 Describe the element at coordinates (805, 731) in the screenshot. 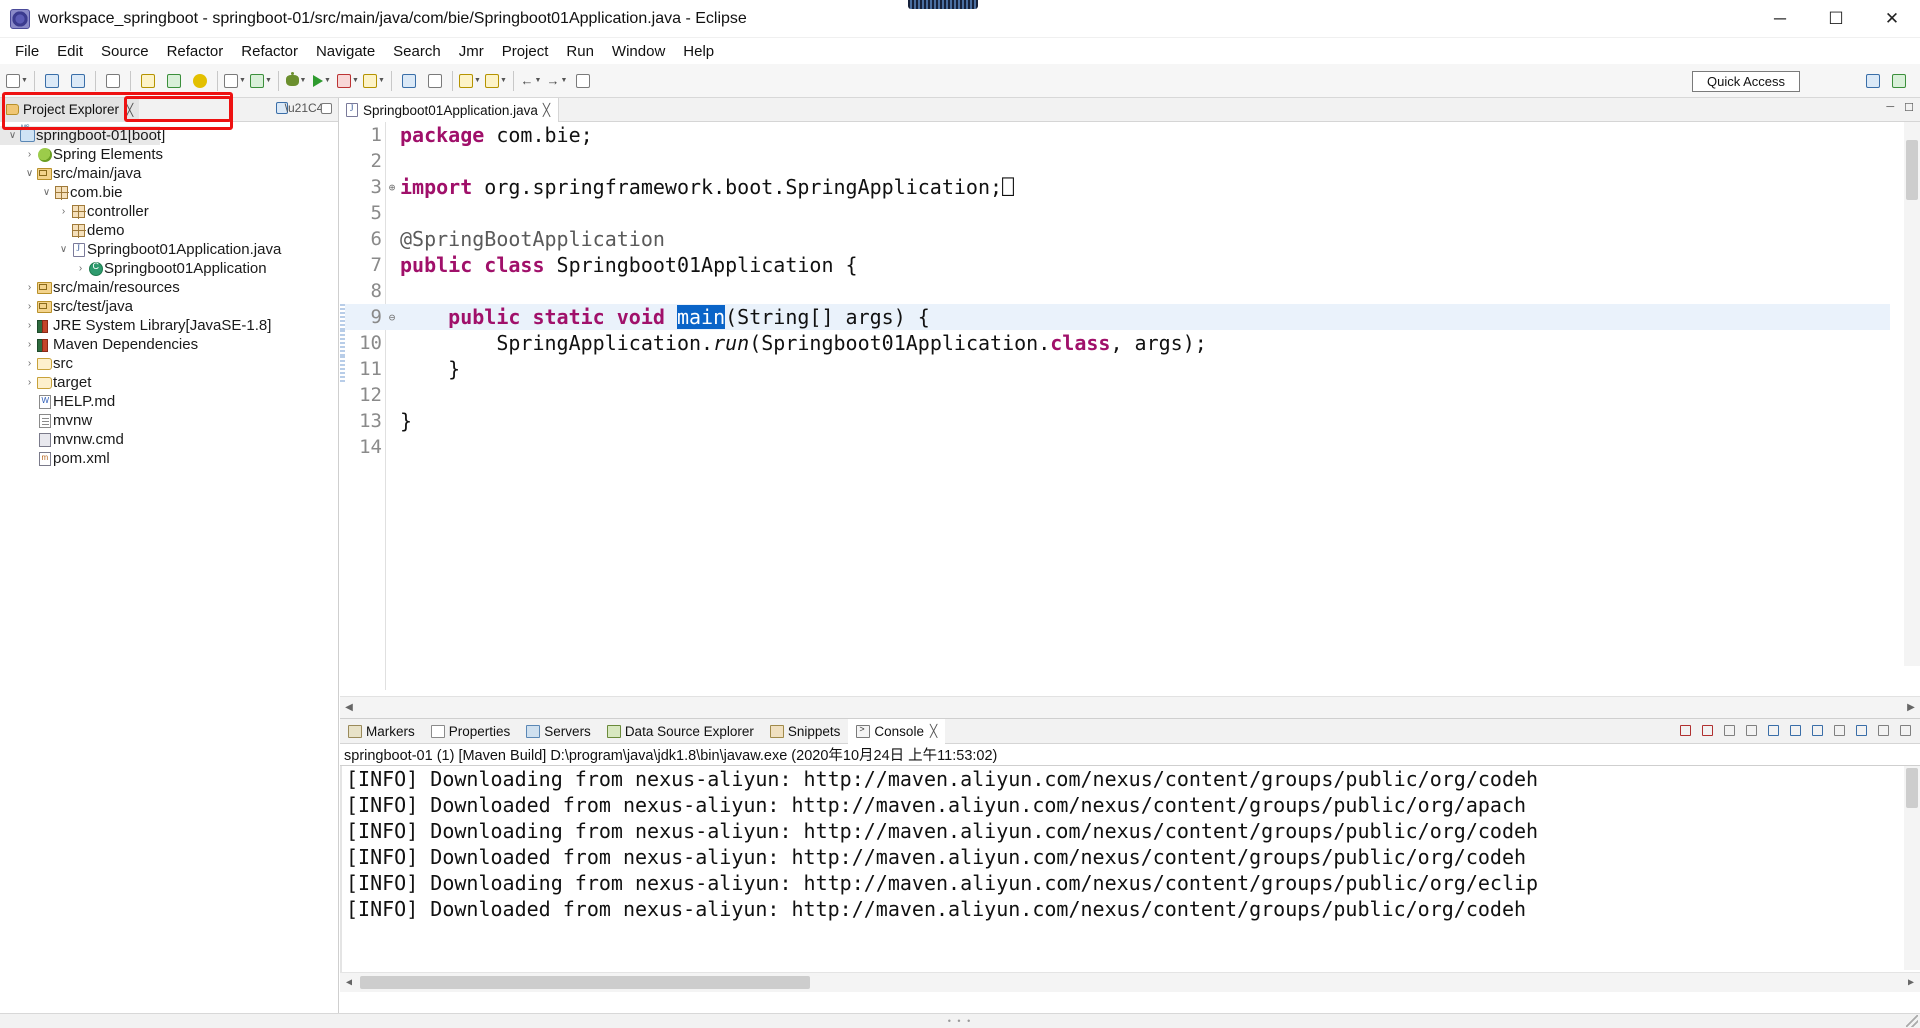

I see `tab-snippets: Snippets` at that location.